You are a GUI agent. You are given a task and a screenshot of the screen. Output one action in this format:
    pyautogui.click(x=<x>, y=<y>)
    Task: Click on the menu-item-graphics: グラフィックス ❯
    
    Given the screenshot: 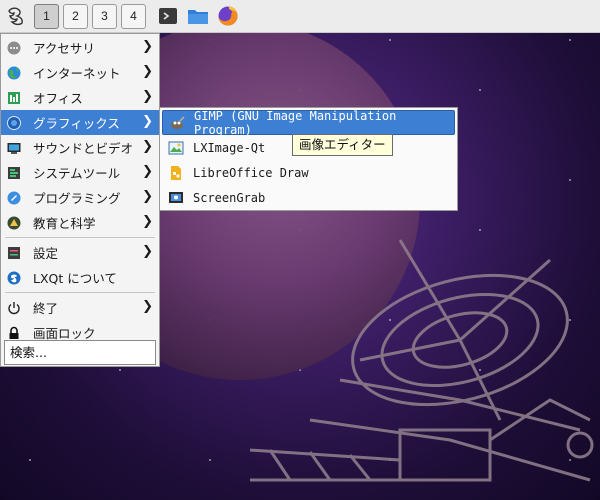 What is the action you would take?
    pyautogui.click(x=80, y=122)
    